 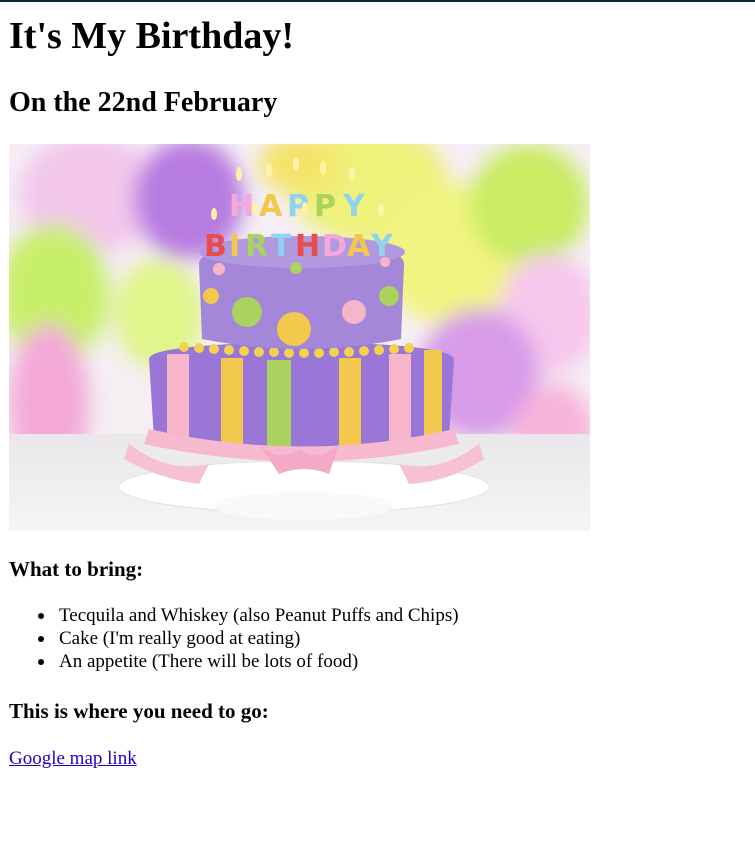 I want to click on list-item: Cake (I'm really good at eating), so click(x=248, y=638).